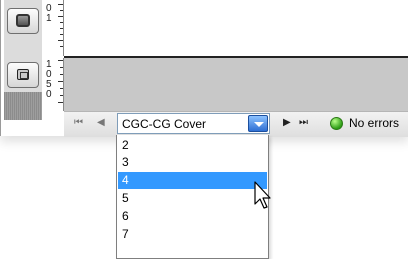  I want to click on frame-tool-icon, so click(23, 20).